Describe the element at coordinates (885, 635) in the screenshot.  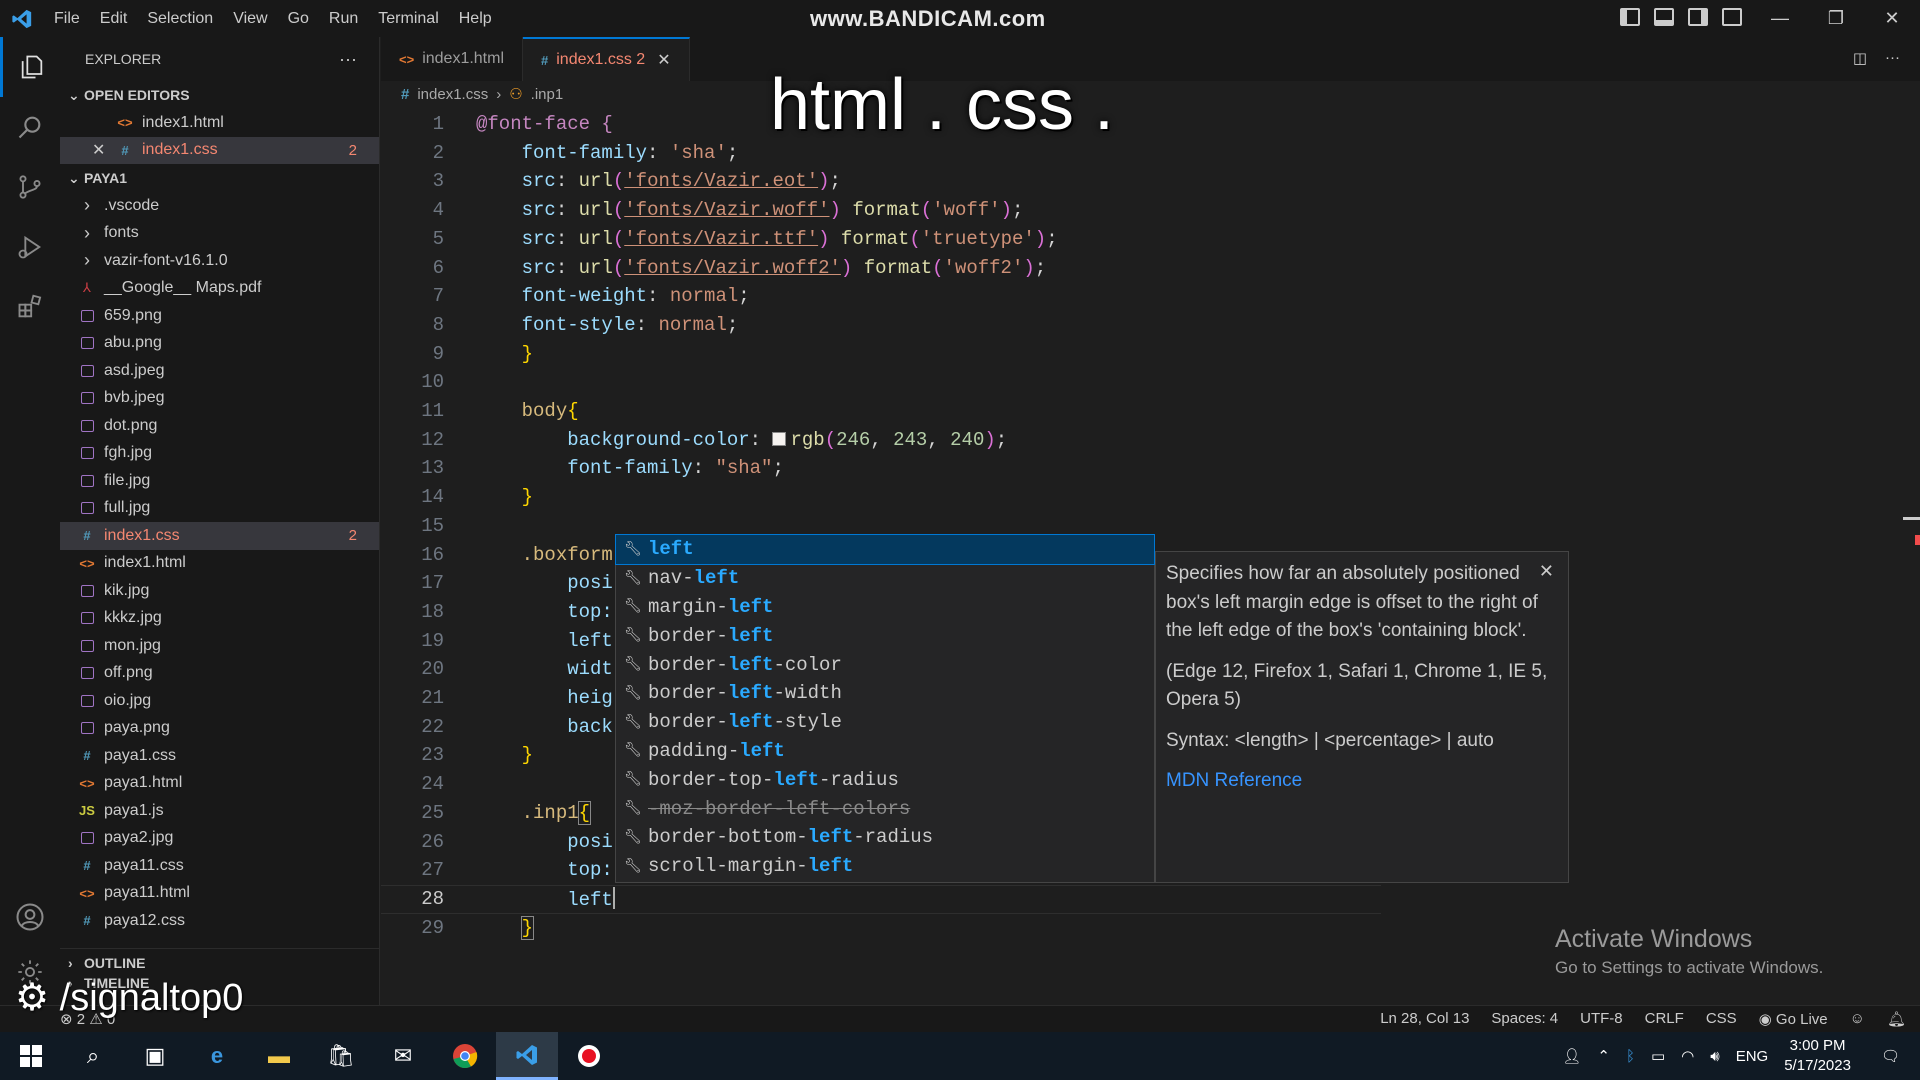
I see `suggestion-item: 🔧︎ border-left` at that location.